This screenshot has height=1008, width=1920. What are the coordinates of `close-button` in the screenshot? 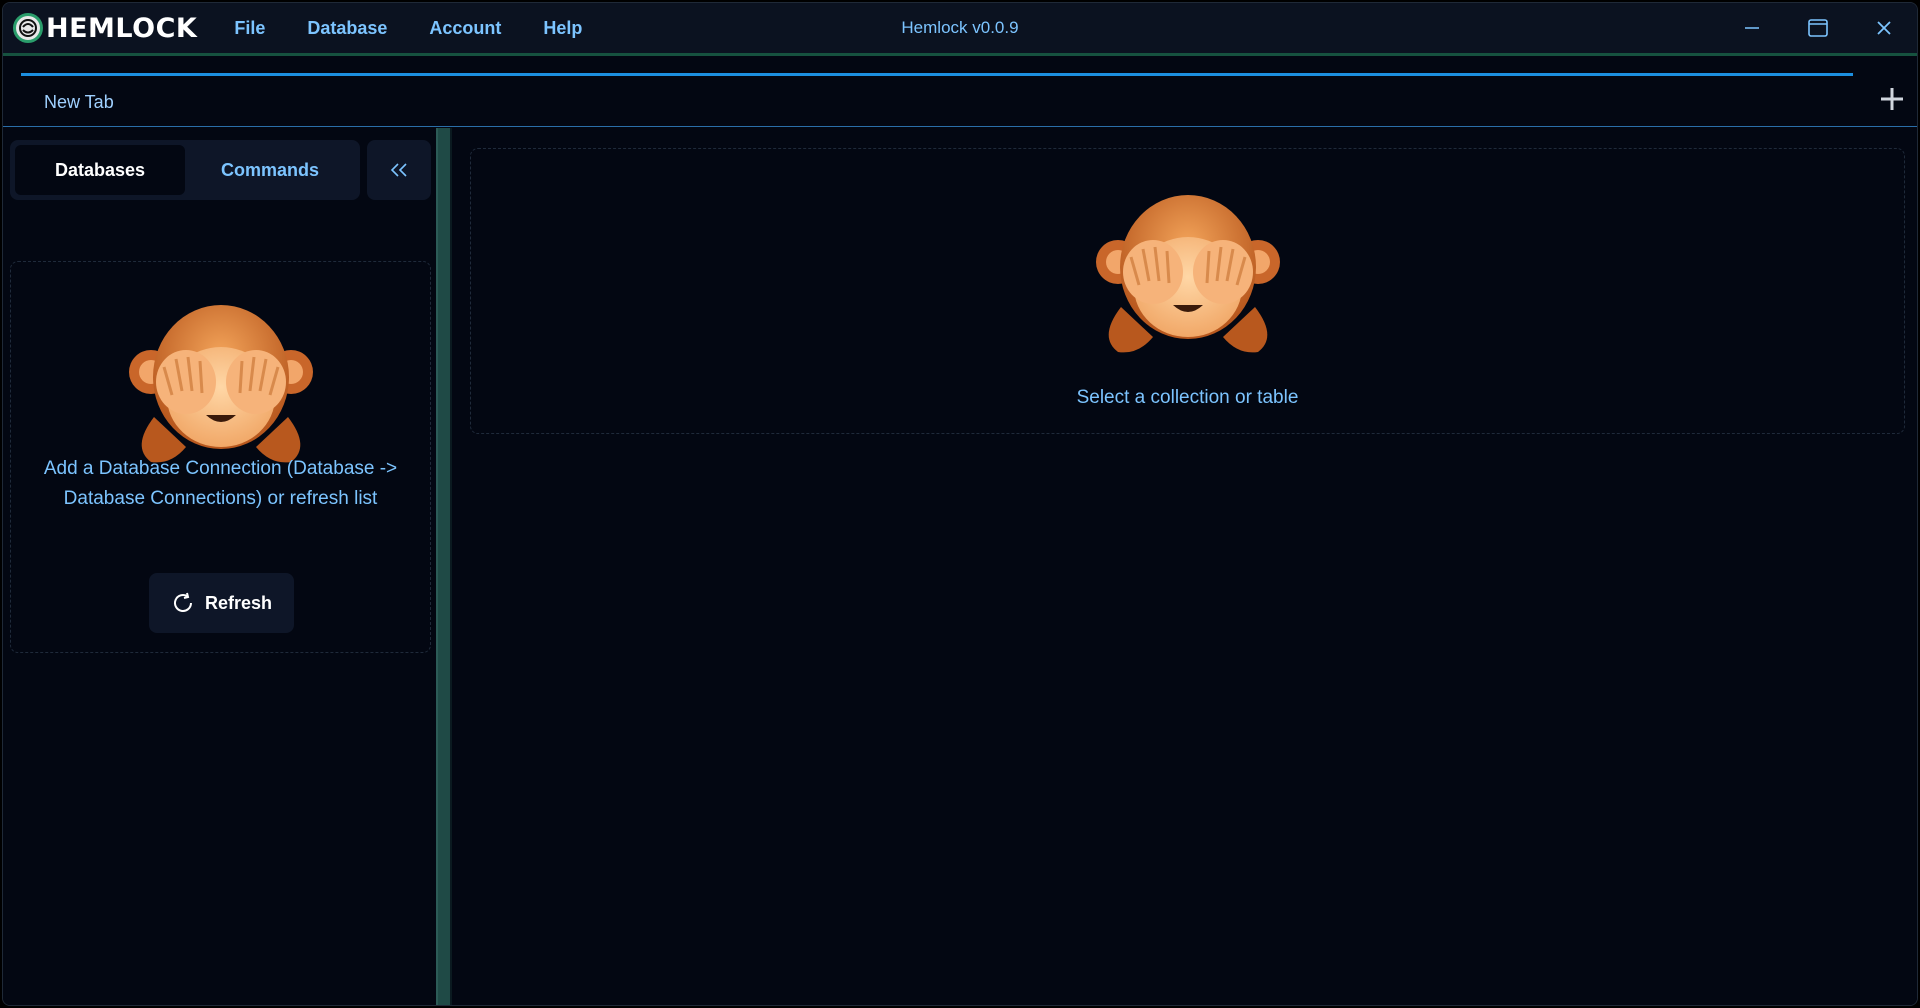 It's located at (1884, 28).